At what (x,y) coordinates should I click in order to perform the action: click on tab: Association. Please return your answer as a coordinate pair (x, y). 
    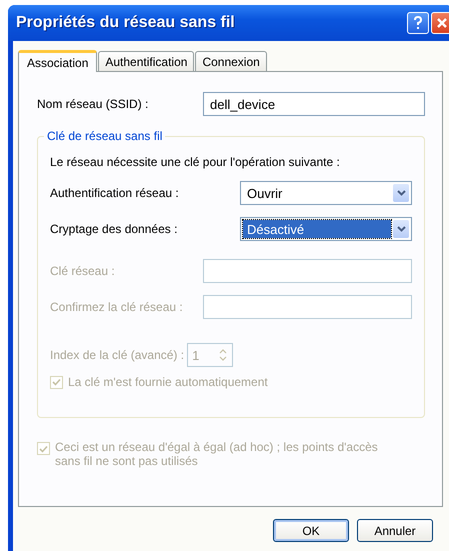
    Looking at the image, I should click on (58, 61).